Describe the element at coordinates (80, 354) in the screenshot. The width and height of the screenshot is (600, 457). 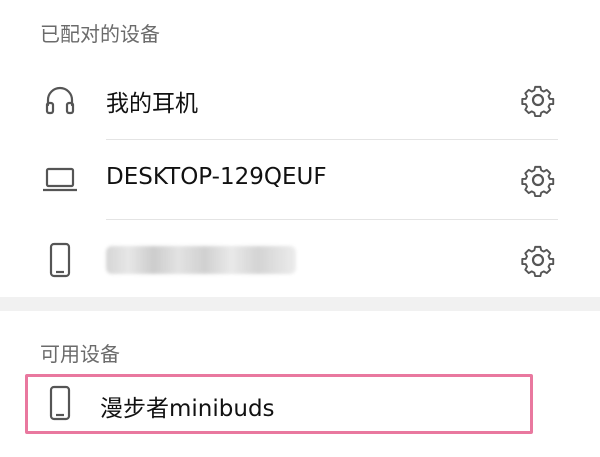
I see `available-devices-header: 可用设备` at that location.